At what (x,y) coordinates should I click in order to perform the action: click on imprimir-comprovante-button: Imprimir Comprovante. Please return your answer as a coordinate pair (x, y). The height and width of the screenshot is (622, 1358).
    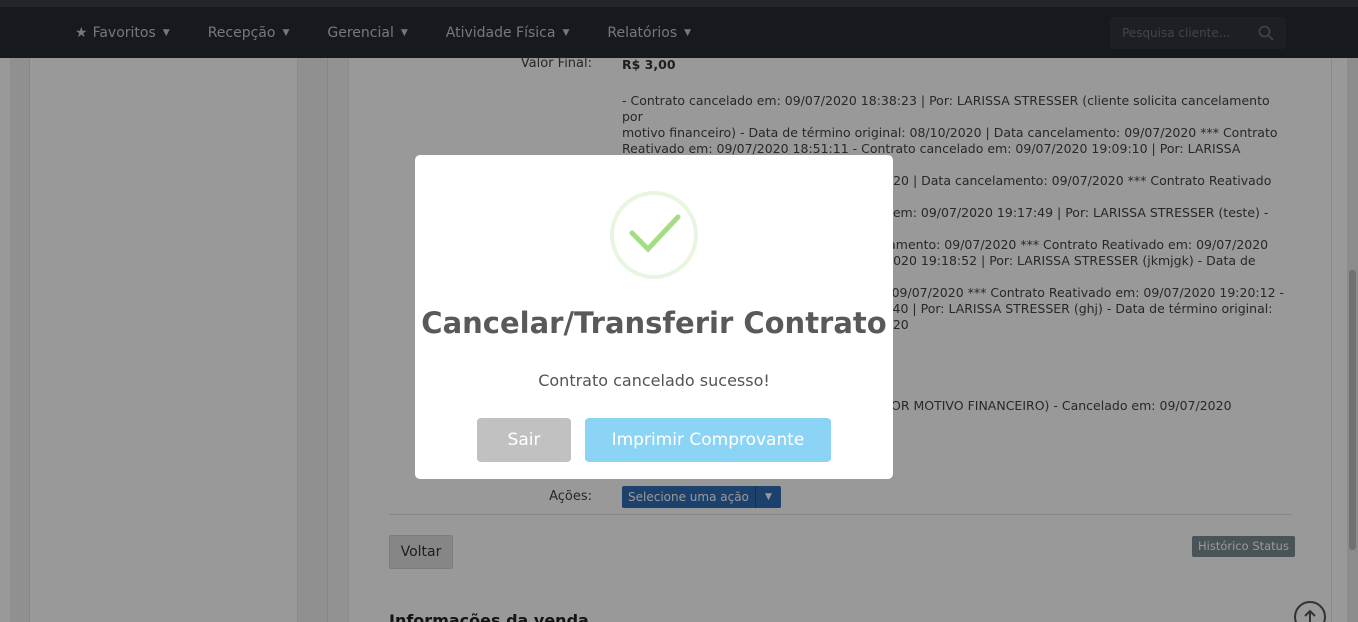
    Looking at the image, I should click on (708, 440).